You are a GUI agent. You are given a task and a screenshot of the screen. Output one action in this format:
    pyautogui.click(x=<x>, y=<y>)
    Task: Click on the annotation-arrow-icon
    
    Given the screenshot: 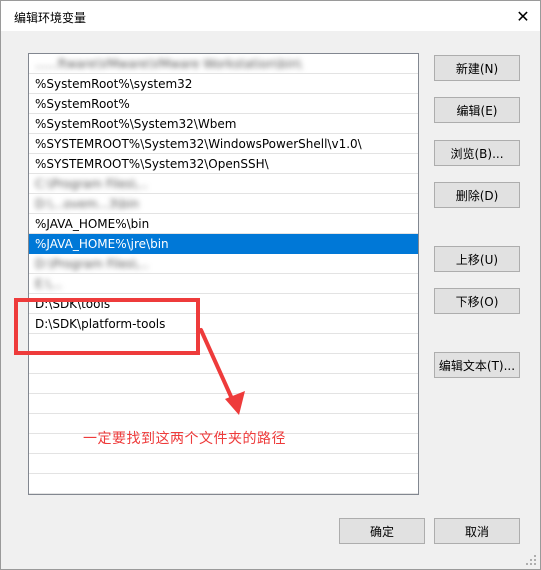 What is the action you would take?
    pyautogui.click(x=222, y=371)
    